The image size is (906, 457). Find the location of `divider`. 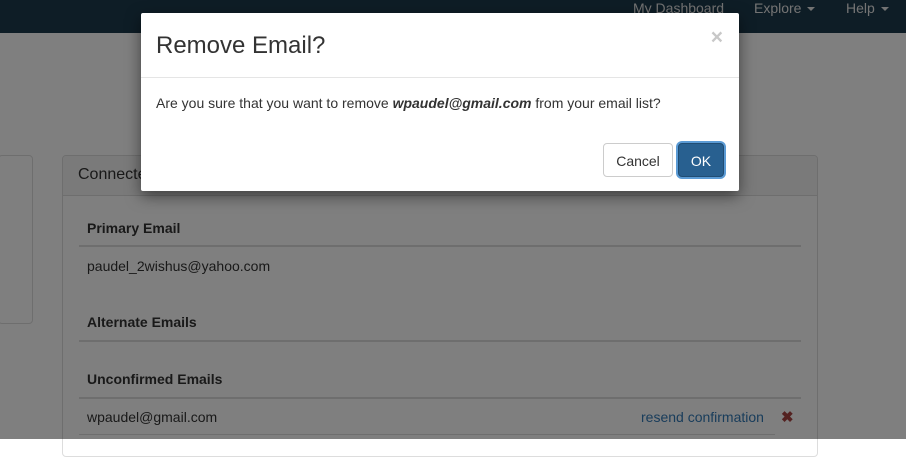

divider is located at coordinates (440, 77).